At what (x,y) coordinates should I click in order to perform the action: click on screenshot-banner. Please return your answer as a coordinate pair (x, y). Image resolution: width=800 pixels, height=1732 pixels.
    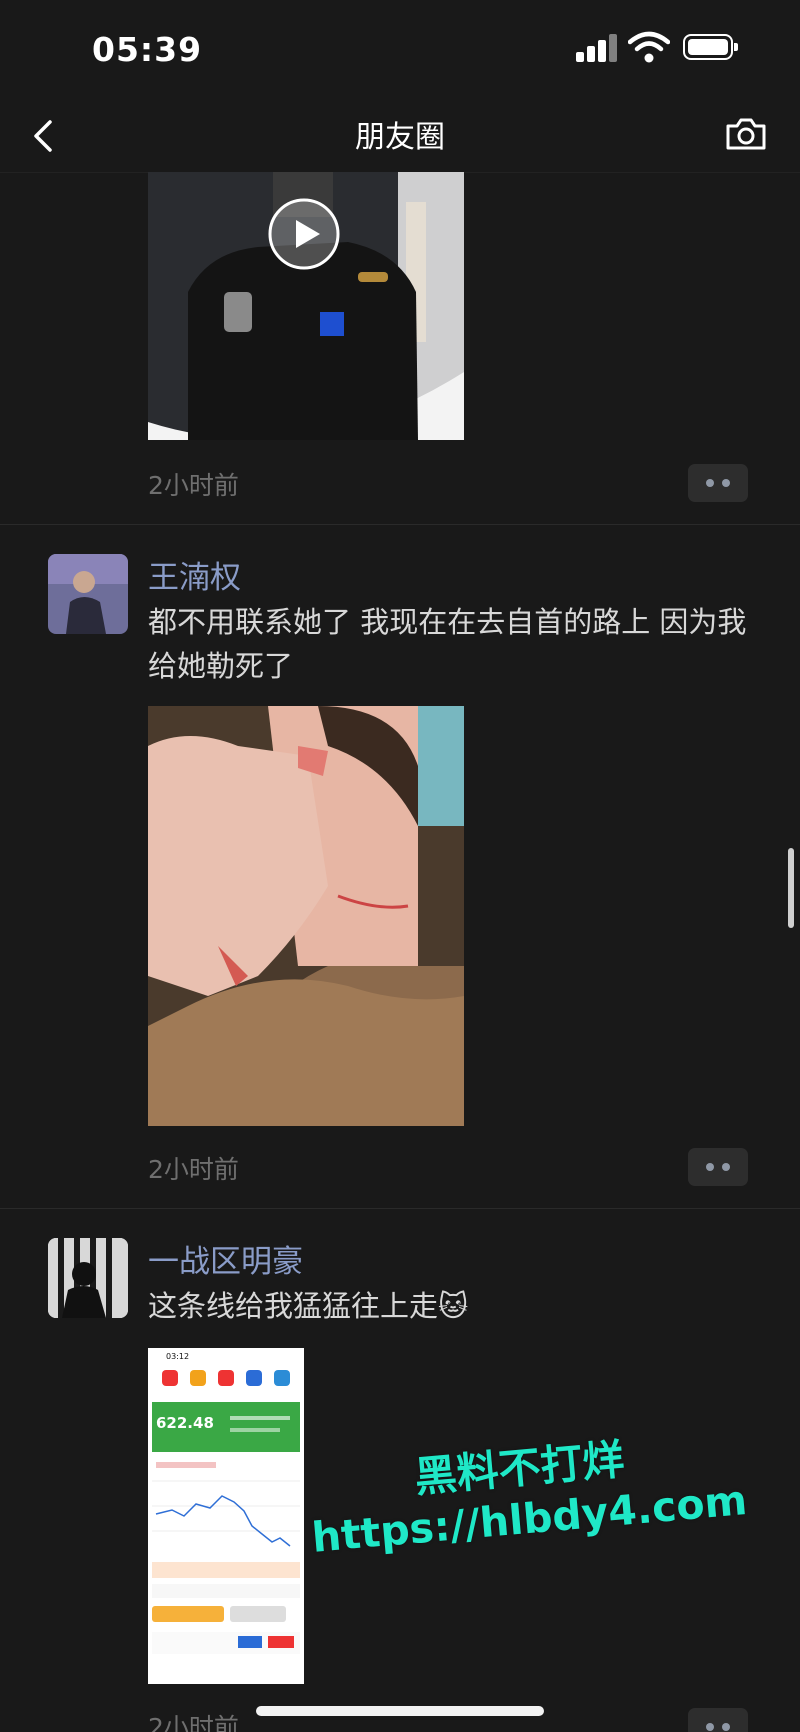
    Looking at the image, I should click on (226, 1570).